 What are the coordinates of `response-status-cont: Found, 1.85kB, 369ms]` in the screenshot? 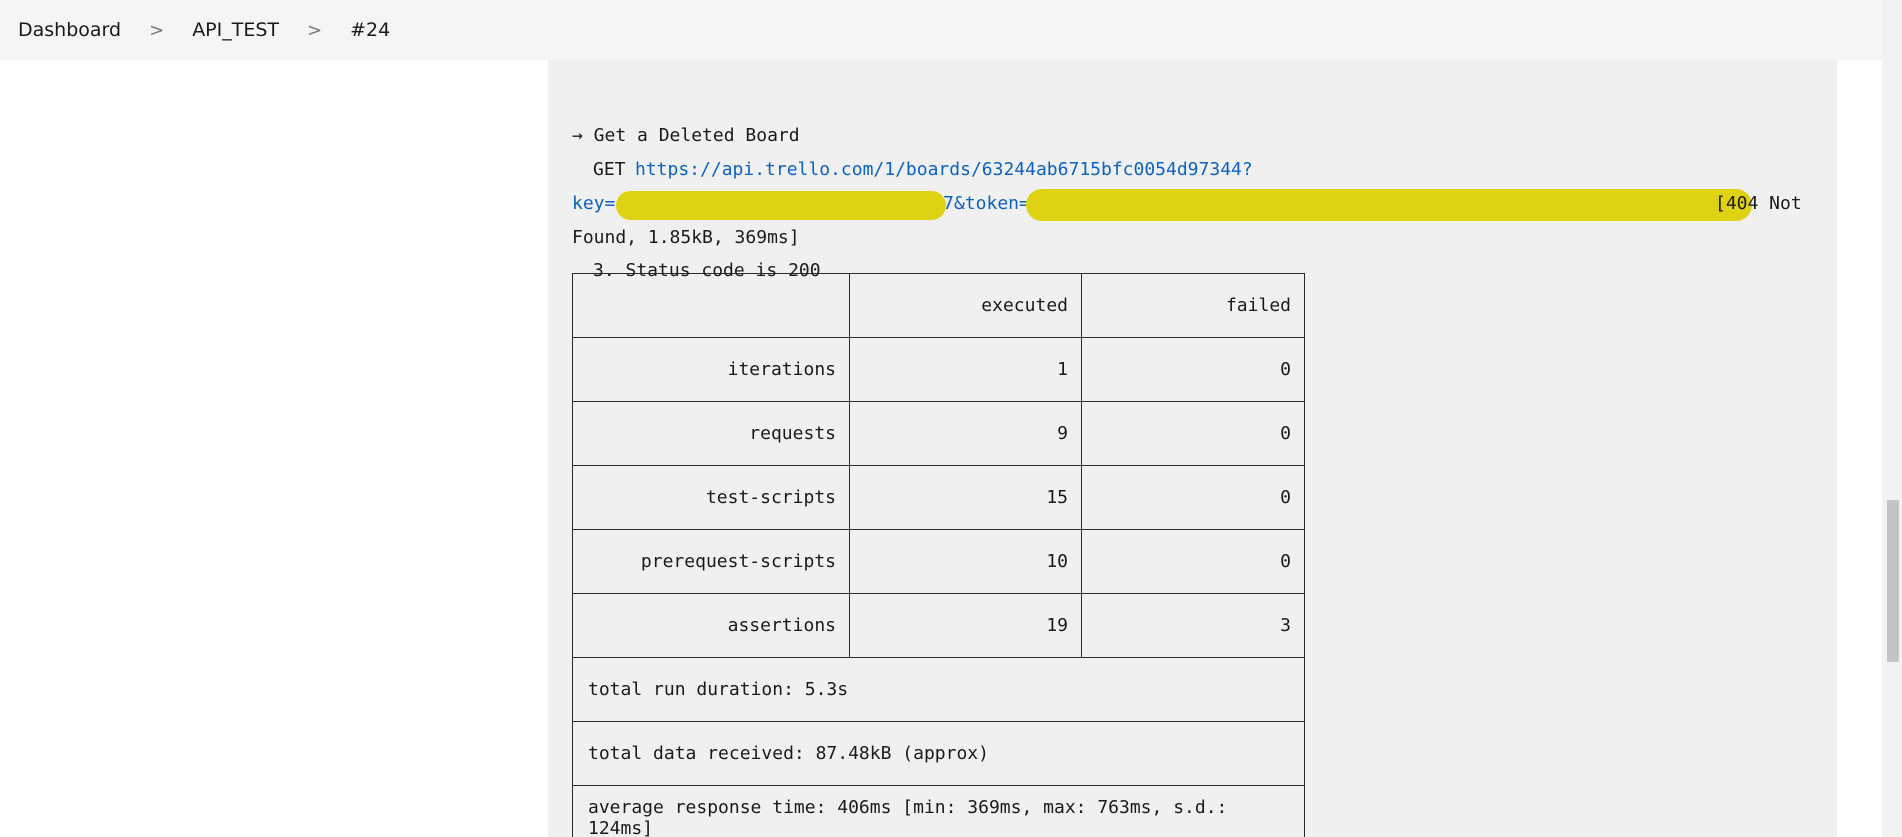 It's located at (686, 237).